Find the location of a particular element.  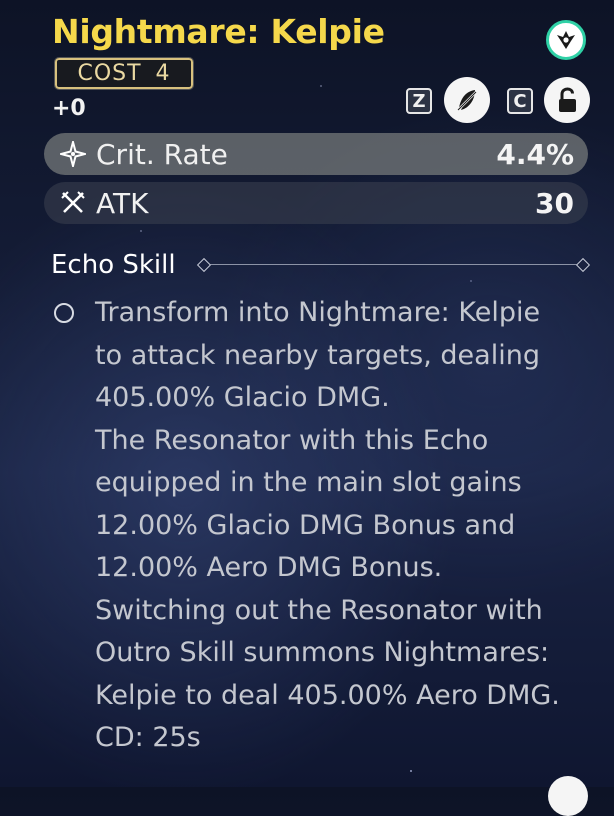

sub-stat-value: 30 is located at coordinates (554, 203).